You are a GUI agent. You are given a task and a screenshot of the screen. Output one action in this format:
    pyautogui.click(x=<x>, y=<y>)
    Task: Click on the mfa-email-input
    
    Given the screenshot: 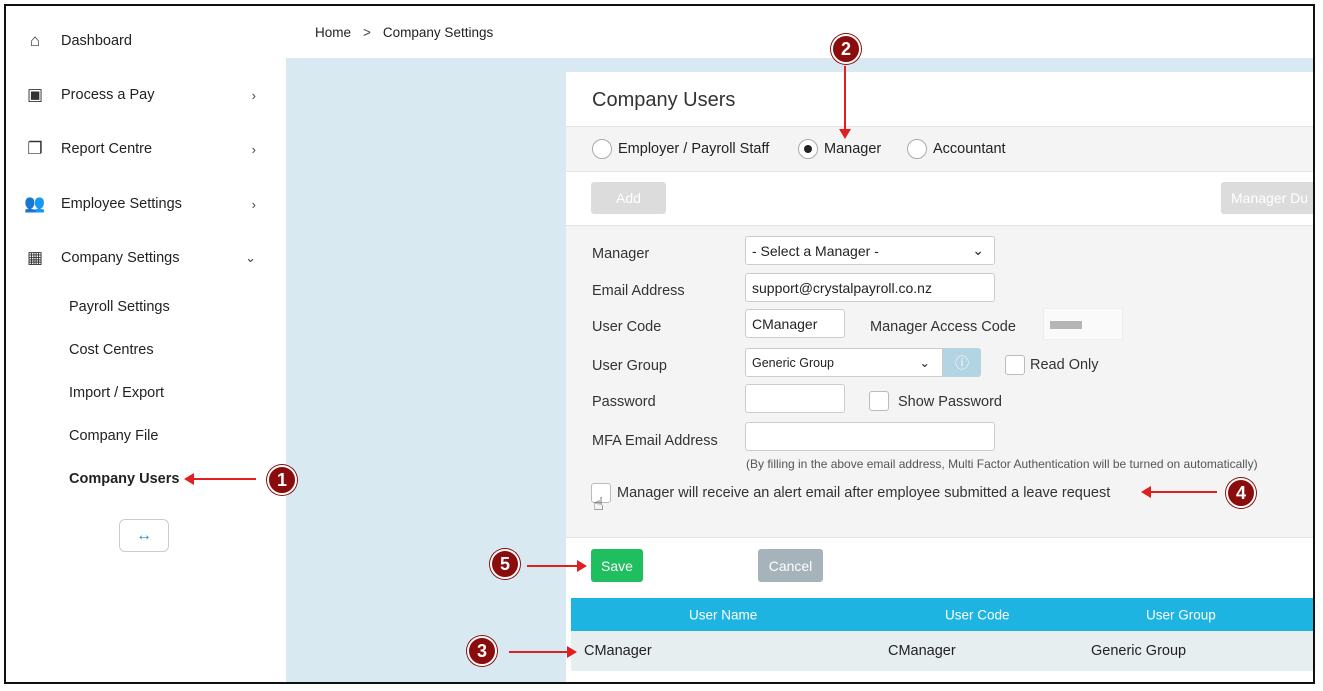 What is the action you would take?
    pyautogui.click(x=870, y=436)
    